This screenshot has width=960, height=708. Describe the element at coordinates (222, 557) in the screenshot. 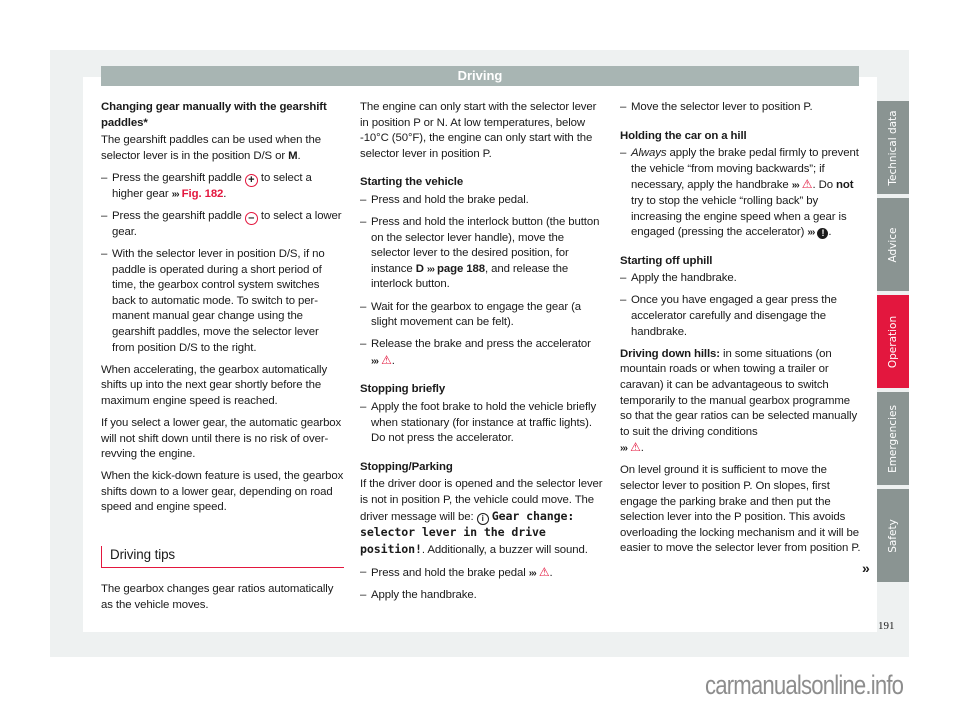

I see `section-title-driving-tips: Driving tips` at that location.